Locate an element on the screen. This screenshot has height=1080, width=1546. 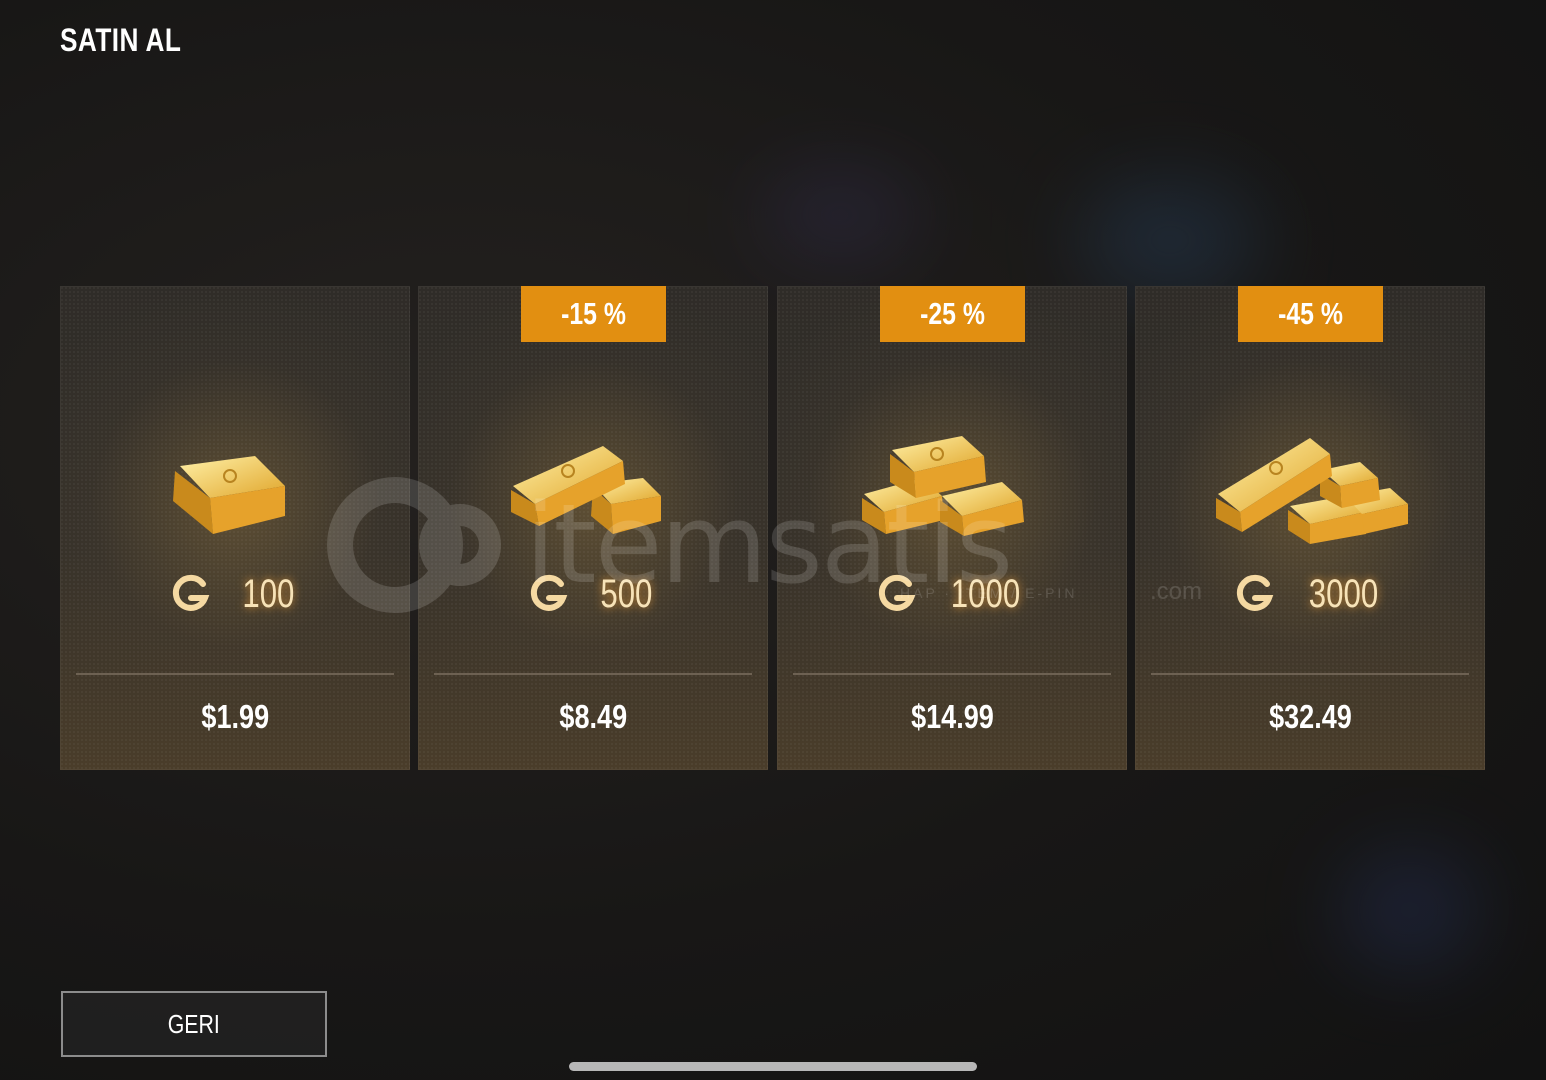
gold-bars-stack-icon is located at coordinates (943, 486).